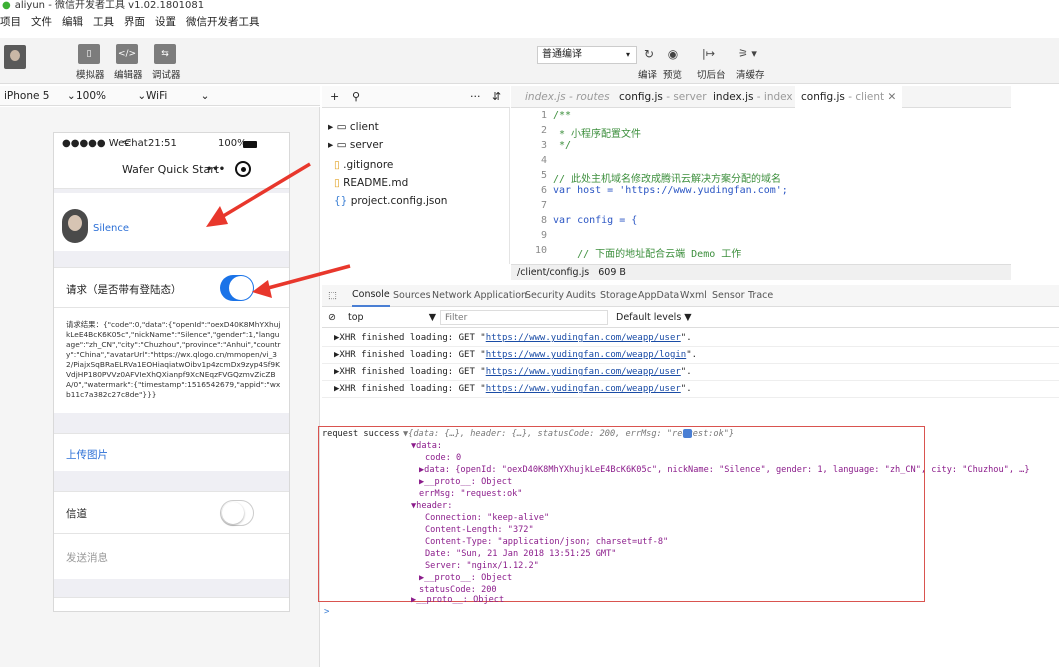  Describe the element at coordinates (332, 296) in the screenshot. I see `inspect-icon: ⬚` at that location.